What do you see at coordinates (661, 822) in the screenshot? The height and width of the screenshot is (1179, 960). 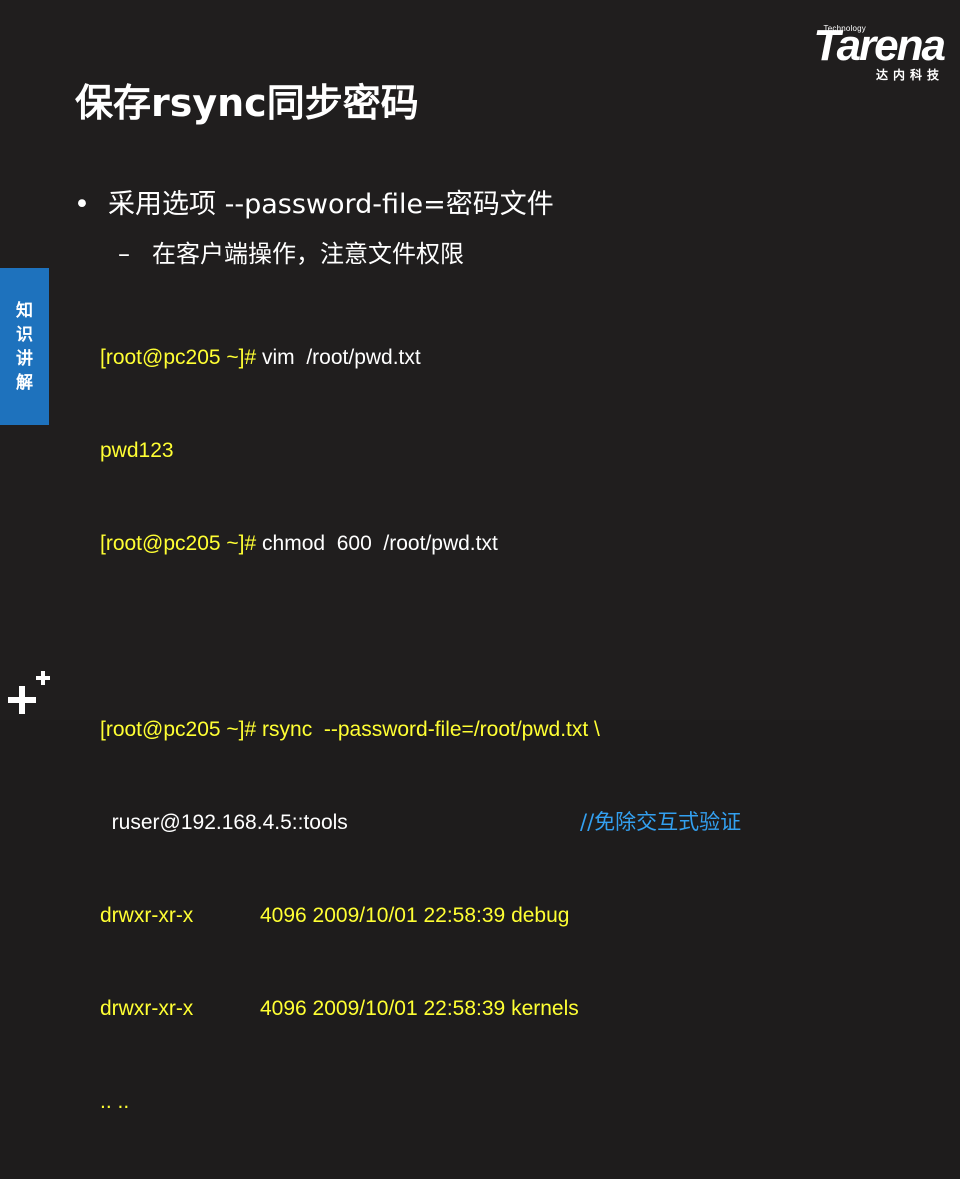 I see `code-comment: //免除交互式验证` at bounding box center [661, 822].